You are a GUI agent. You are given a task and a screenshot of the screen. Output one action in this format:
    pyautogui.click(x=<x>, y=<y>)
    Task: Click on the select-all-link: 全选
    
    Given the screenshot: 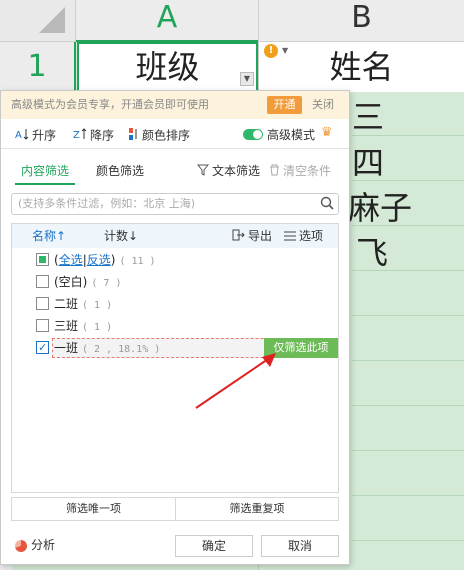 What is the action you would take?
    pyautogui.click(x=71, y=260)
    